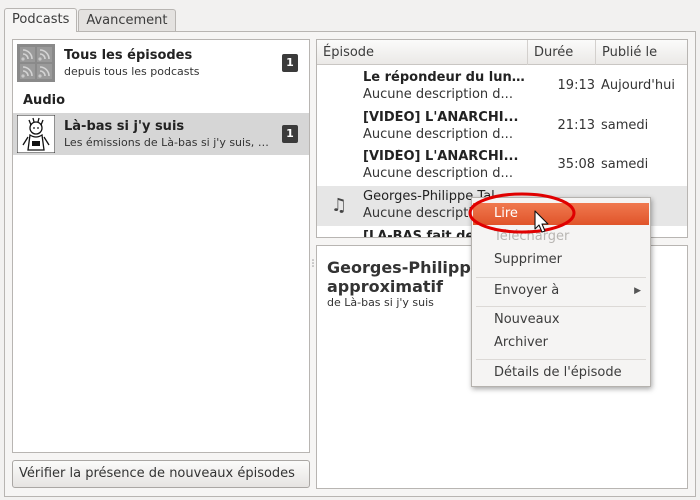  I want to click on submenu-arrow-icon: ▶, so click(637, 291).